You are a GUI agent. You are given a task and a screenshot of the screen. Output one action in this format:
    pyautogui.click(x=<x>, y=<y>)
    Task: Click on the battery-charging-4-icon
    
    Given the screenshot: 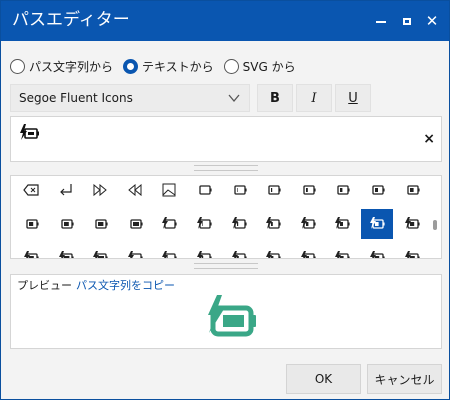 What is the action you would take?
    pyautogui.click(x=308, y=223)
    